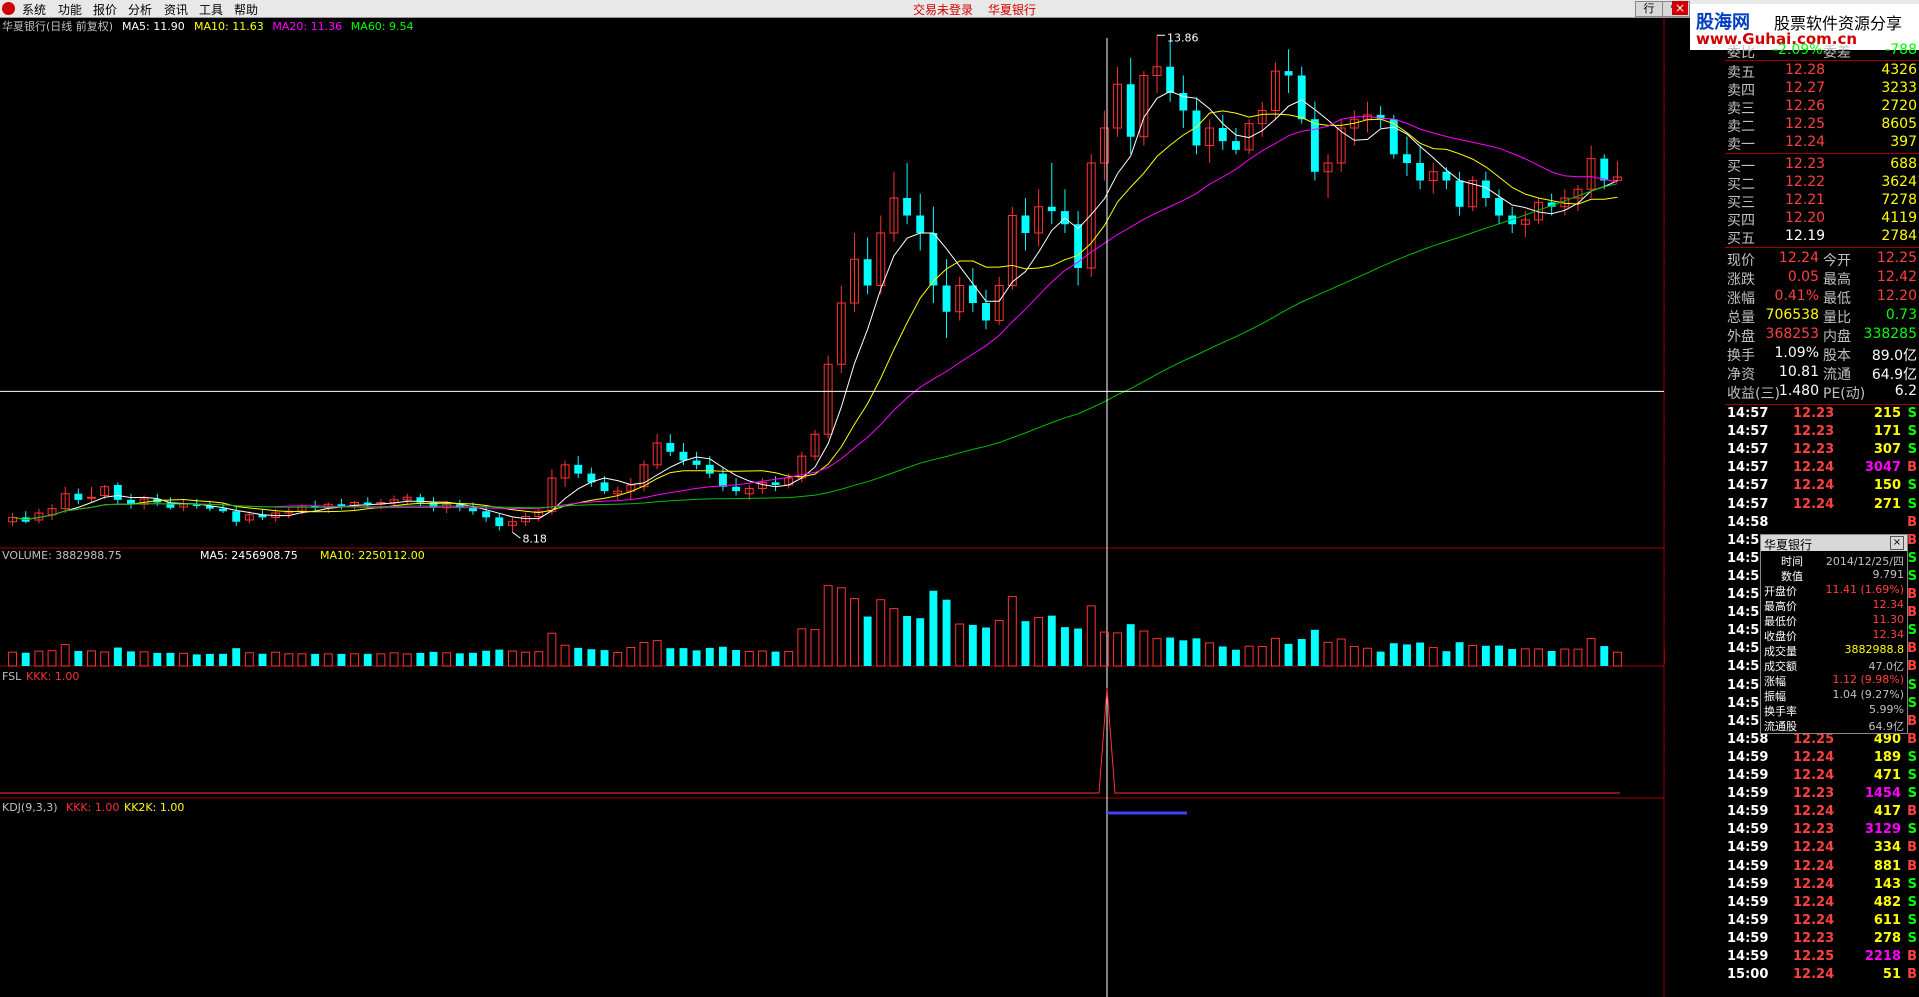  What do you see at coordinates (1882, 956) in the screenshot?
I see `trade-volume: 2218` at bounding box center [1882, 956].